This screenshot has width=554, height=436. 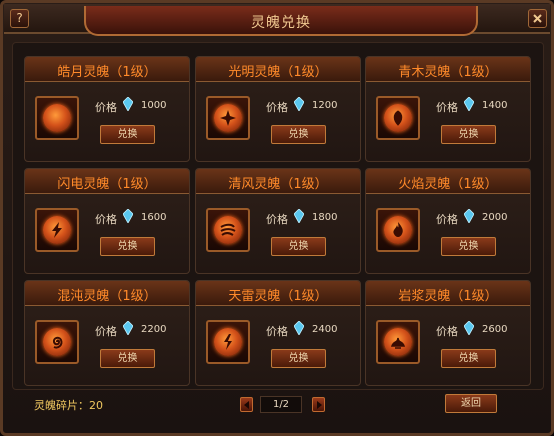 I want to click on magma-icon, so click(x=398, y=342).